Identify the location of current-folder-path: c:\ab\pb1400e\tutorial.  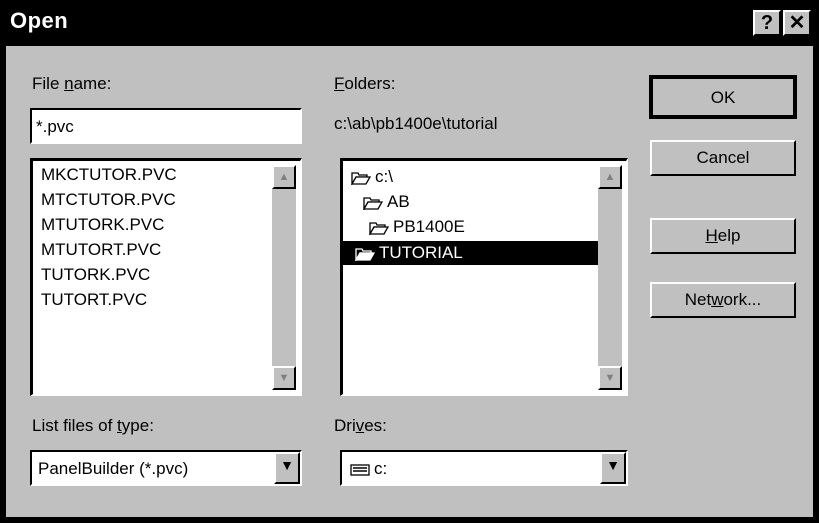
(416, 123).